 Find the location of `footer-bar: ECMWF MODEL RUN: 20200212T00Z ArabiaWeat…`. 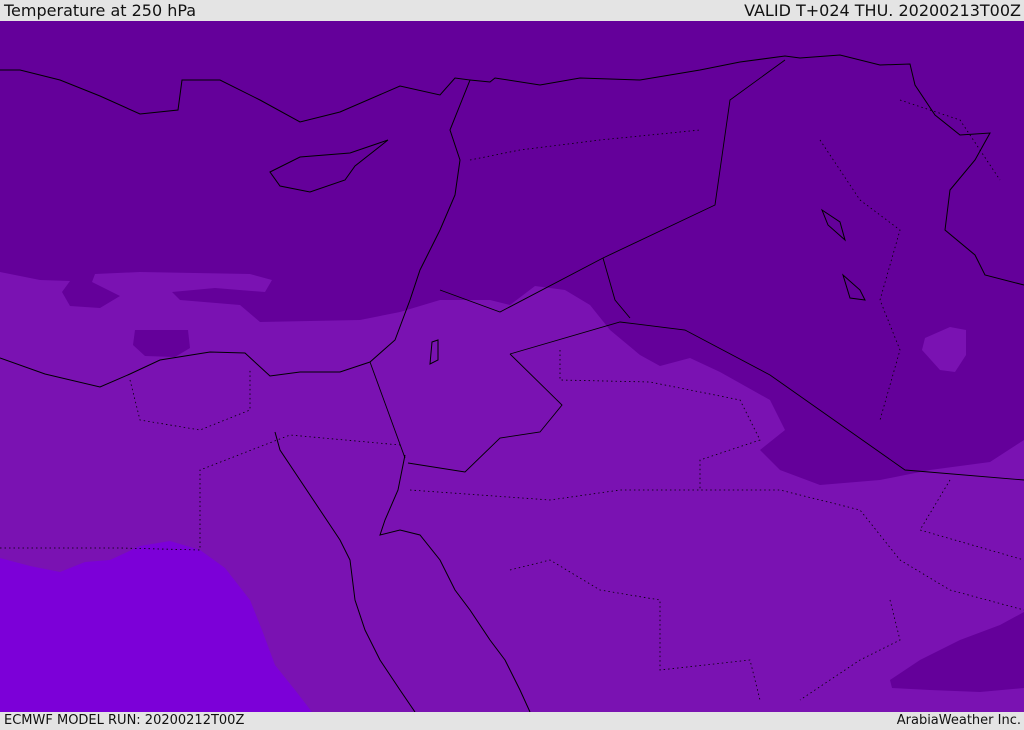

footer-bar: ECMWF MODEL RUN: 20200212T00Z ArabiaWeat… is located at coordinates (512, 720).